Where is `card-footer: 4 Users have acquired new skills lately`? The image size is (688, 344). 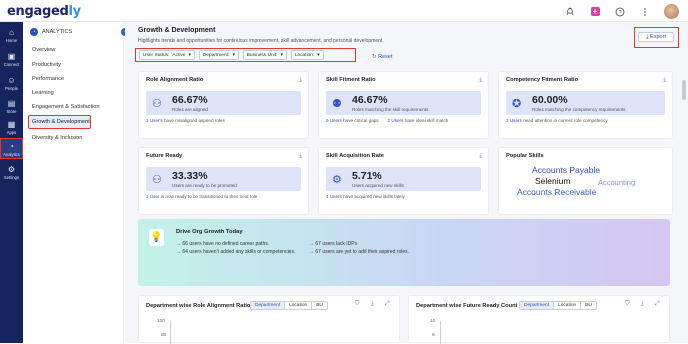
card-footer: 4 Users have acquired new skills lately is located at coordinates (365, 196).